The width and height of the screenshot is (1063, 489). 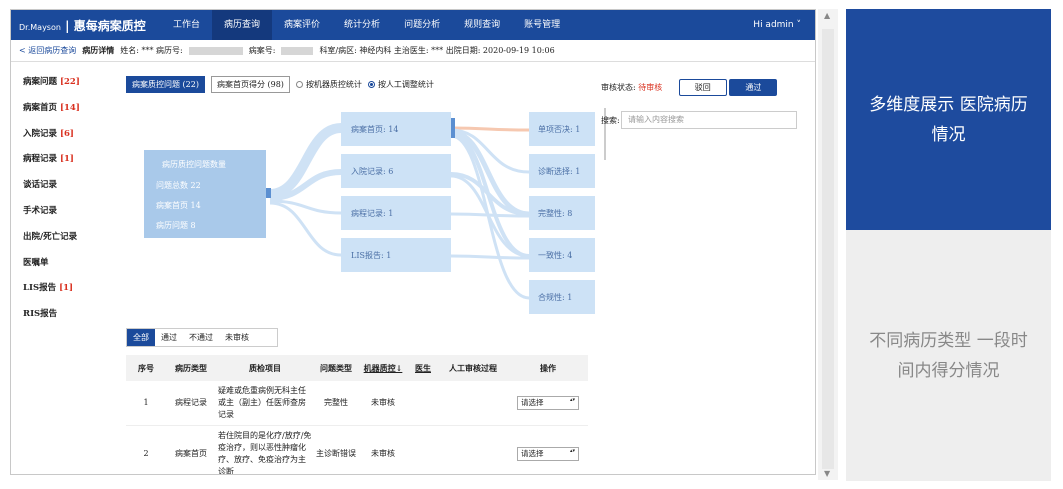 What do you see at coordinates (398, 192) in the screenshot?
I see `sankey-middle-nodes: 病案首页: 14 入院记录: 6 病程记录: 1 LIS报告: 1` at bounding box center [398, 192].